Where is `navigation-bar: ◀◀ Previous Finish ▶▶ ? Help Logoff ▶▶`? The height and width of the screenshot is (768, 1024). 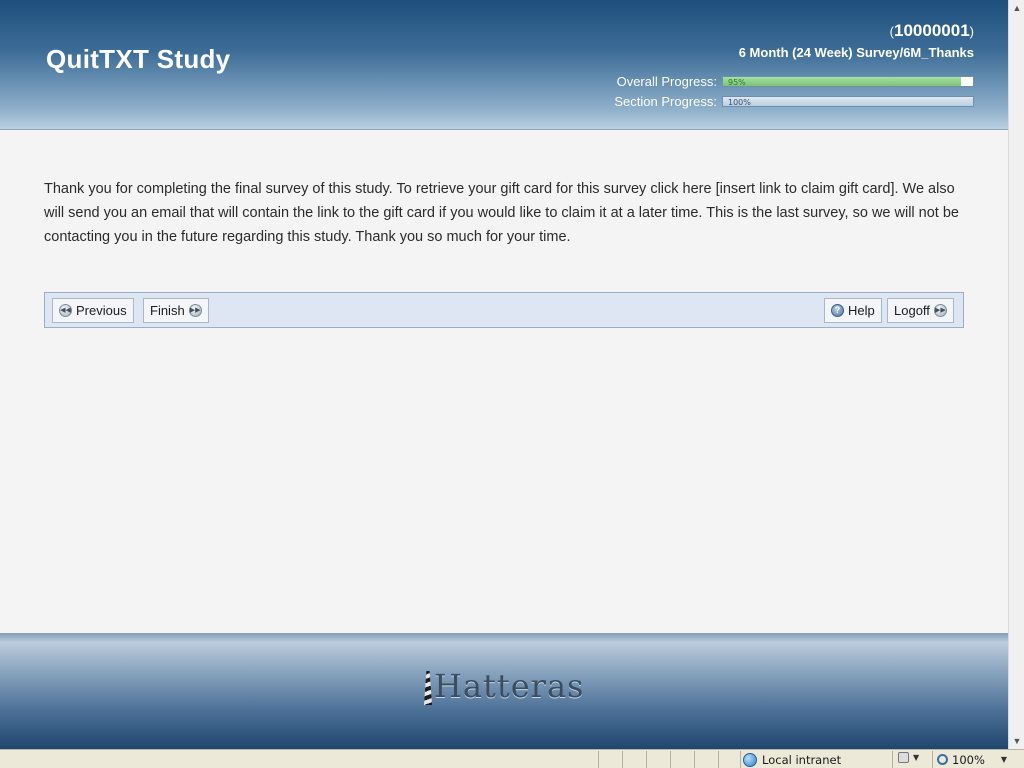 navigation-bar: ◀◀ Previous Finish ▶▶ ? Help Logoff ▶▶ is located at coordinates (504, 310).